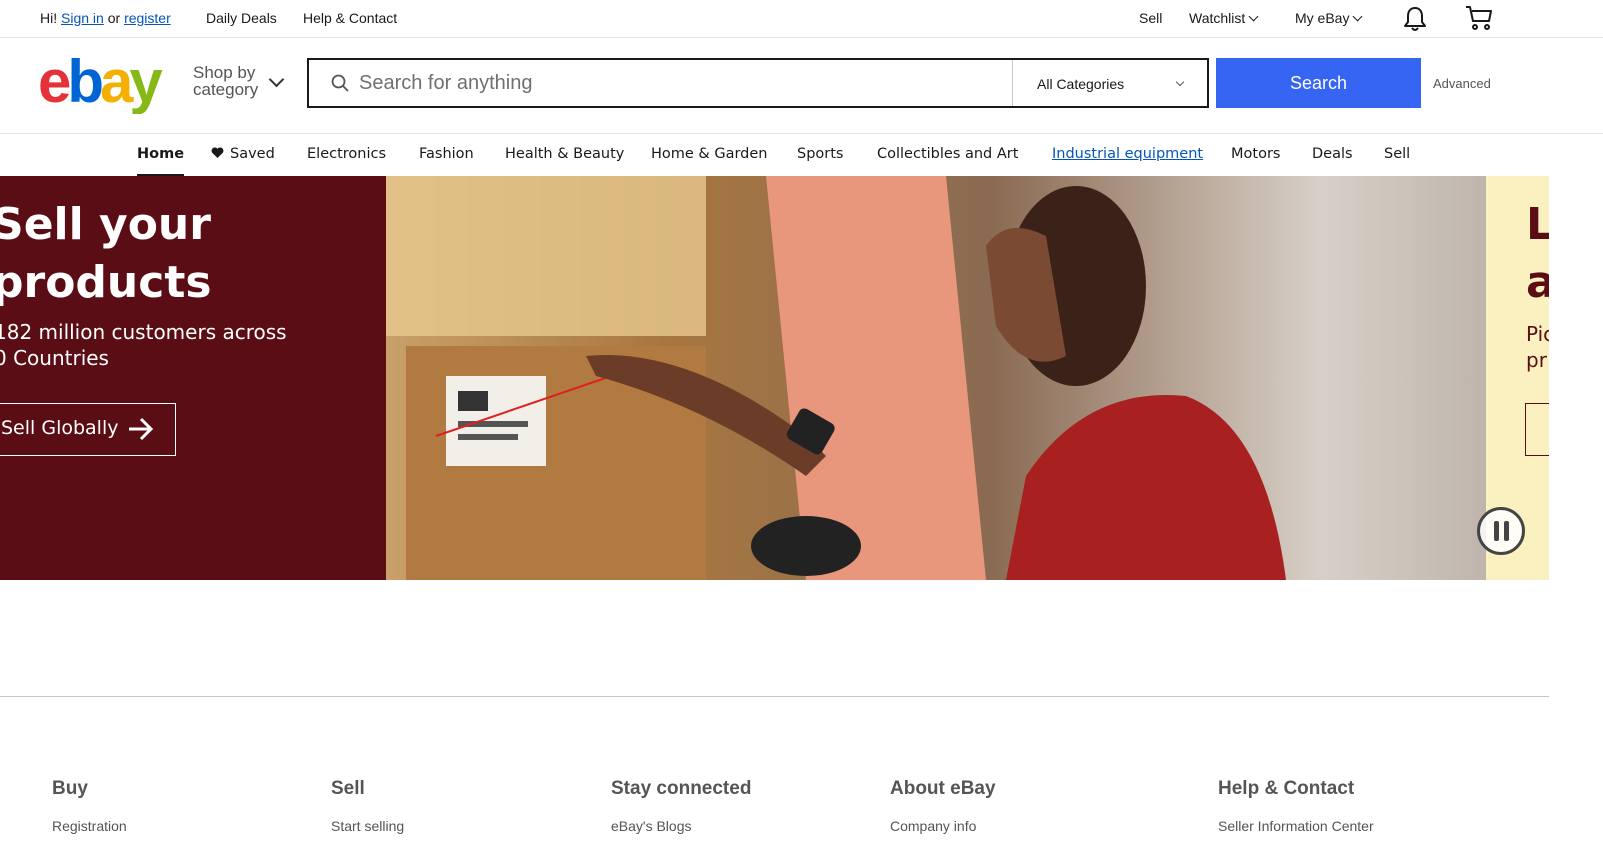 The height and width of the screenshot is (861, 1603). I want to click on advanced-search-link: Advanced, so click(1462, 83).